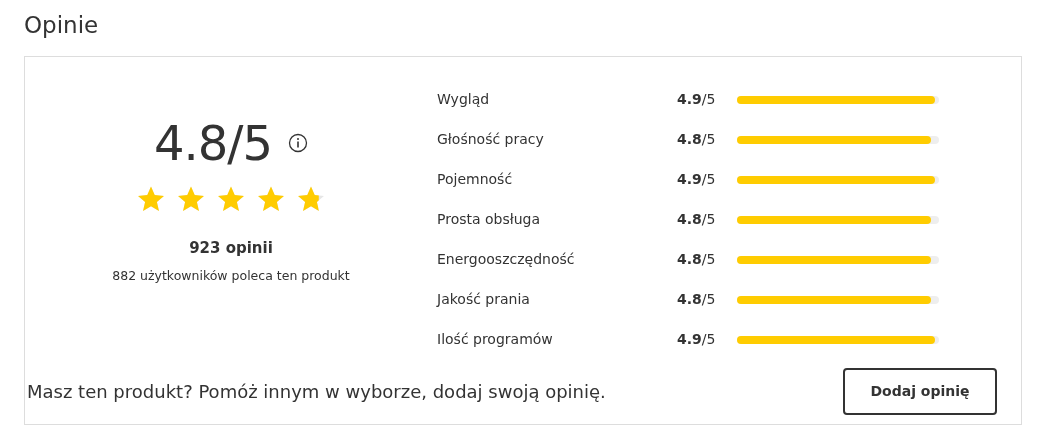 The height and width of the screenshot is (447, 1039). I want to click on review-count: 923 opinii, so click(231, 248).